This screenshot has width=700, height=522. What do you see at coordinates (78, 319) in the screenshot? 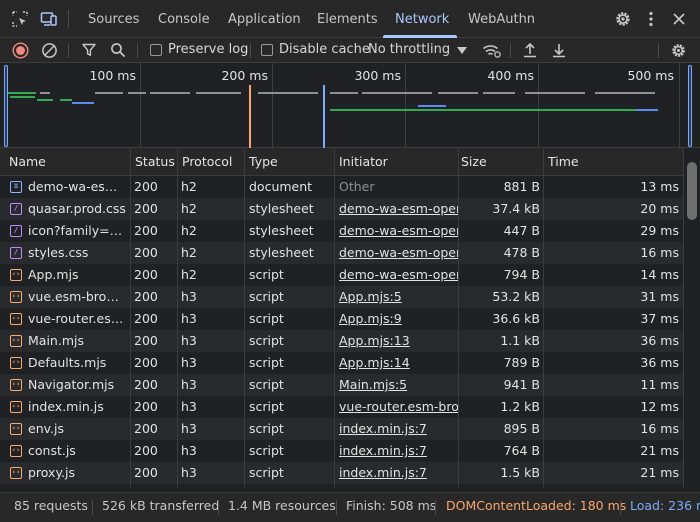
I see `request-name-cell: vue-router.esm-browser.js` at bounding box center [78, 319].